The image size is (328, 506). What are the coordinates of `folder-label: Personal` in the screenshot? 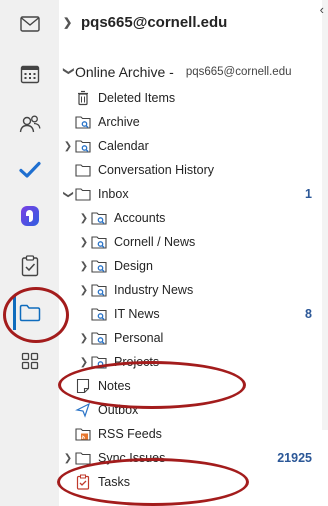 It's located at (139, 338).